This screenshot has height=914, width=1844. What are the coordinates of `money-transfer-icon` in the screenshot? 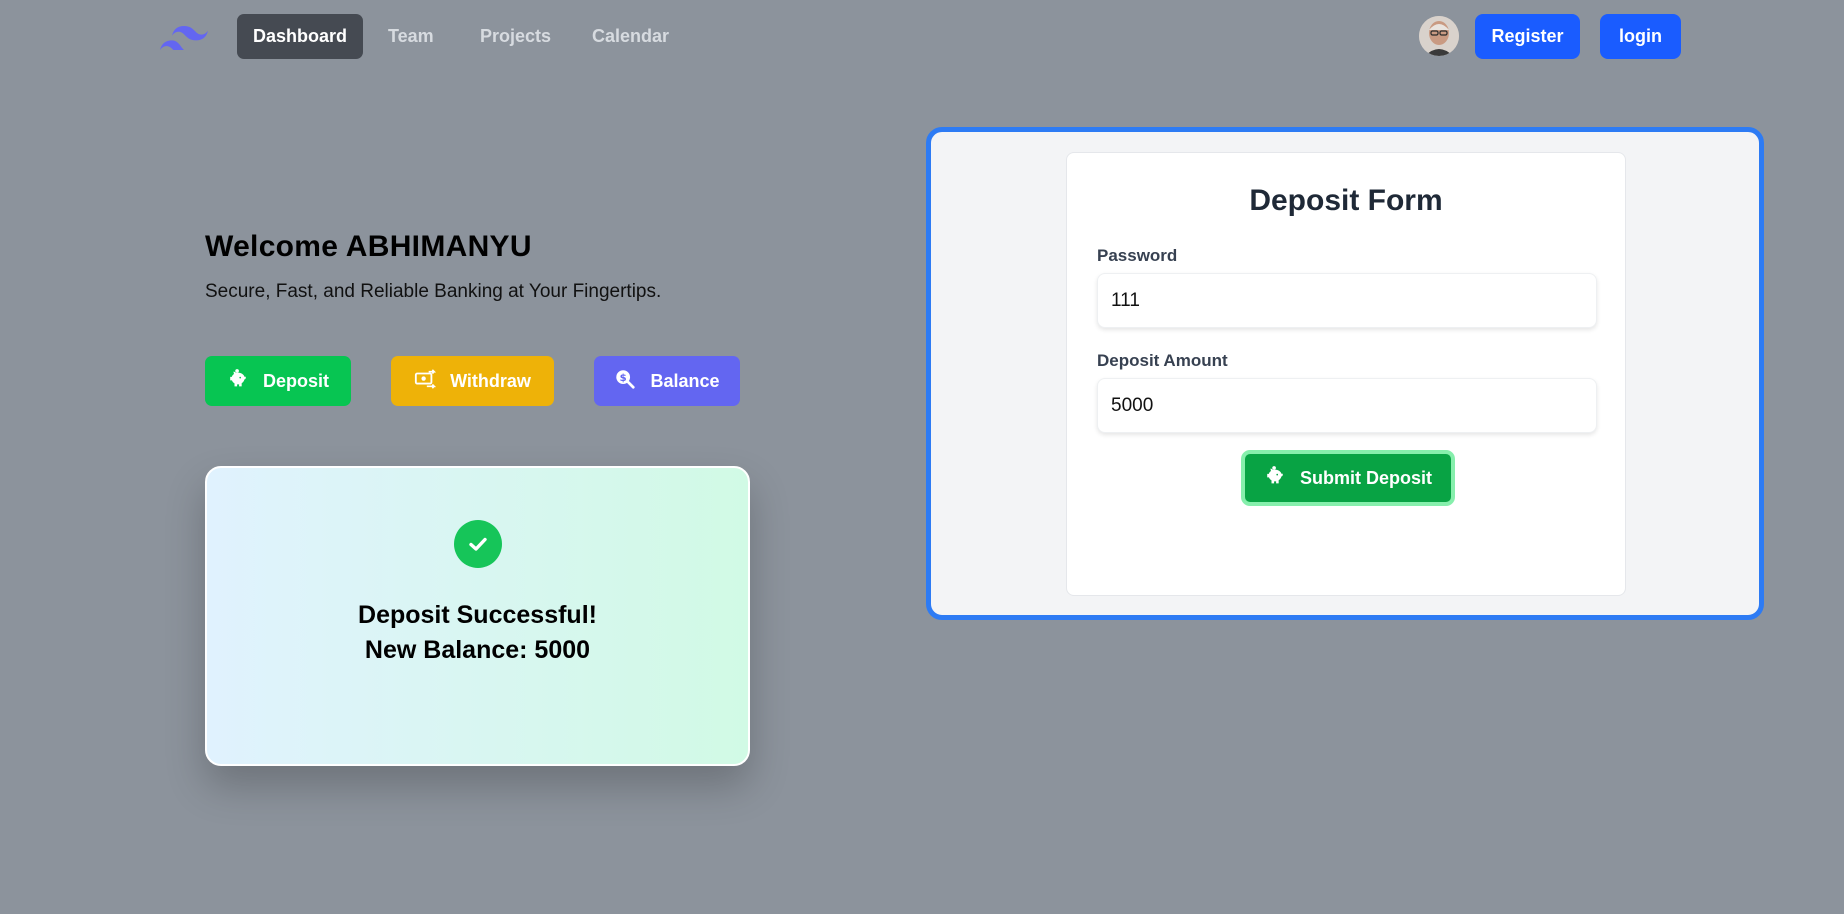 It's located at (425, 381).